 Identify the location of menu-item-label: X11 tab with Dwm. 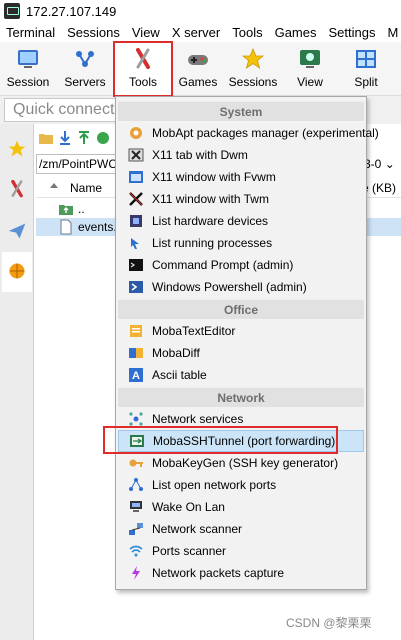
(200, 155).